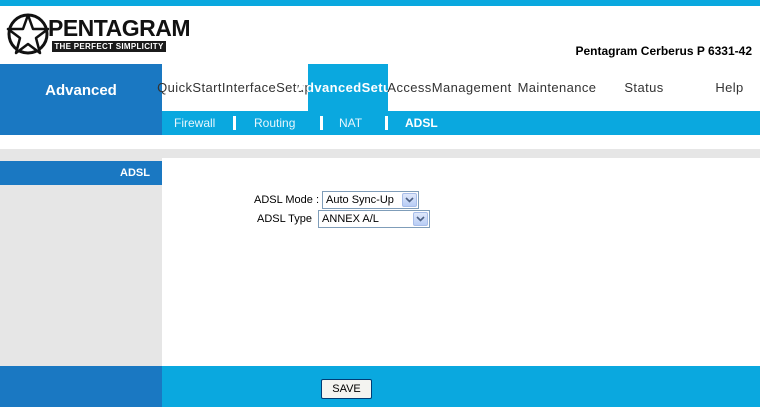  What do you see at coordinates (347, 87) in the screenshot?
I see `tab-advanced-setup: Advanced Setup` at bounding box center [347, 87].